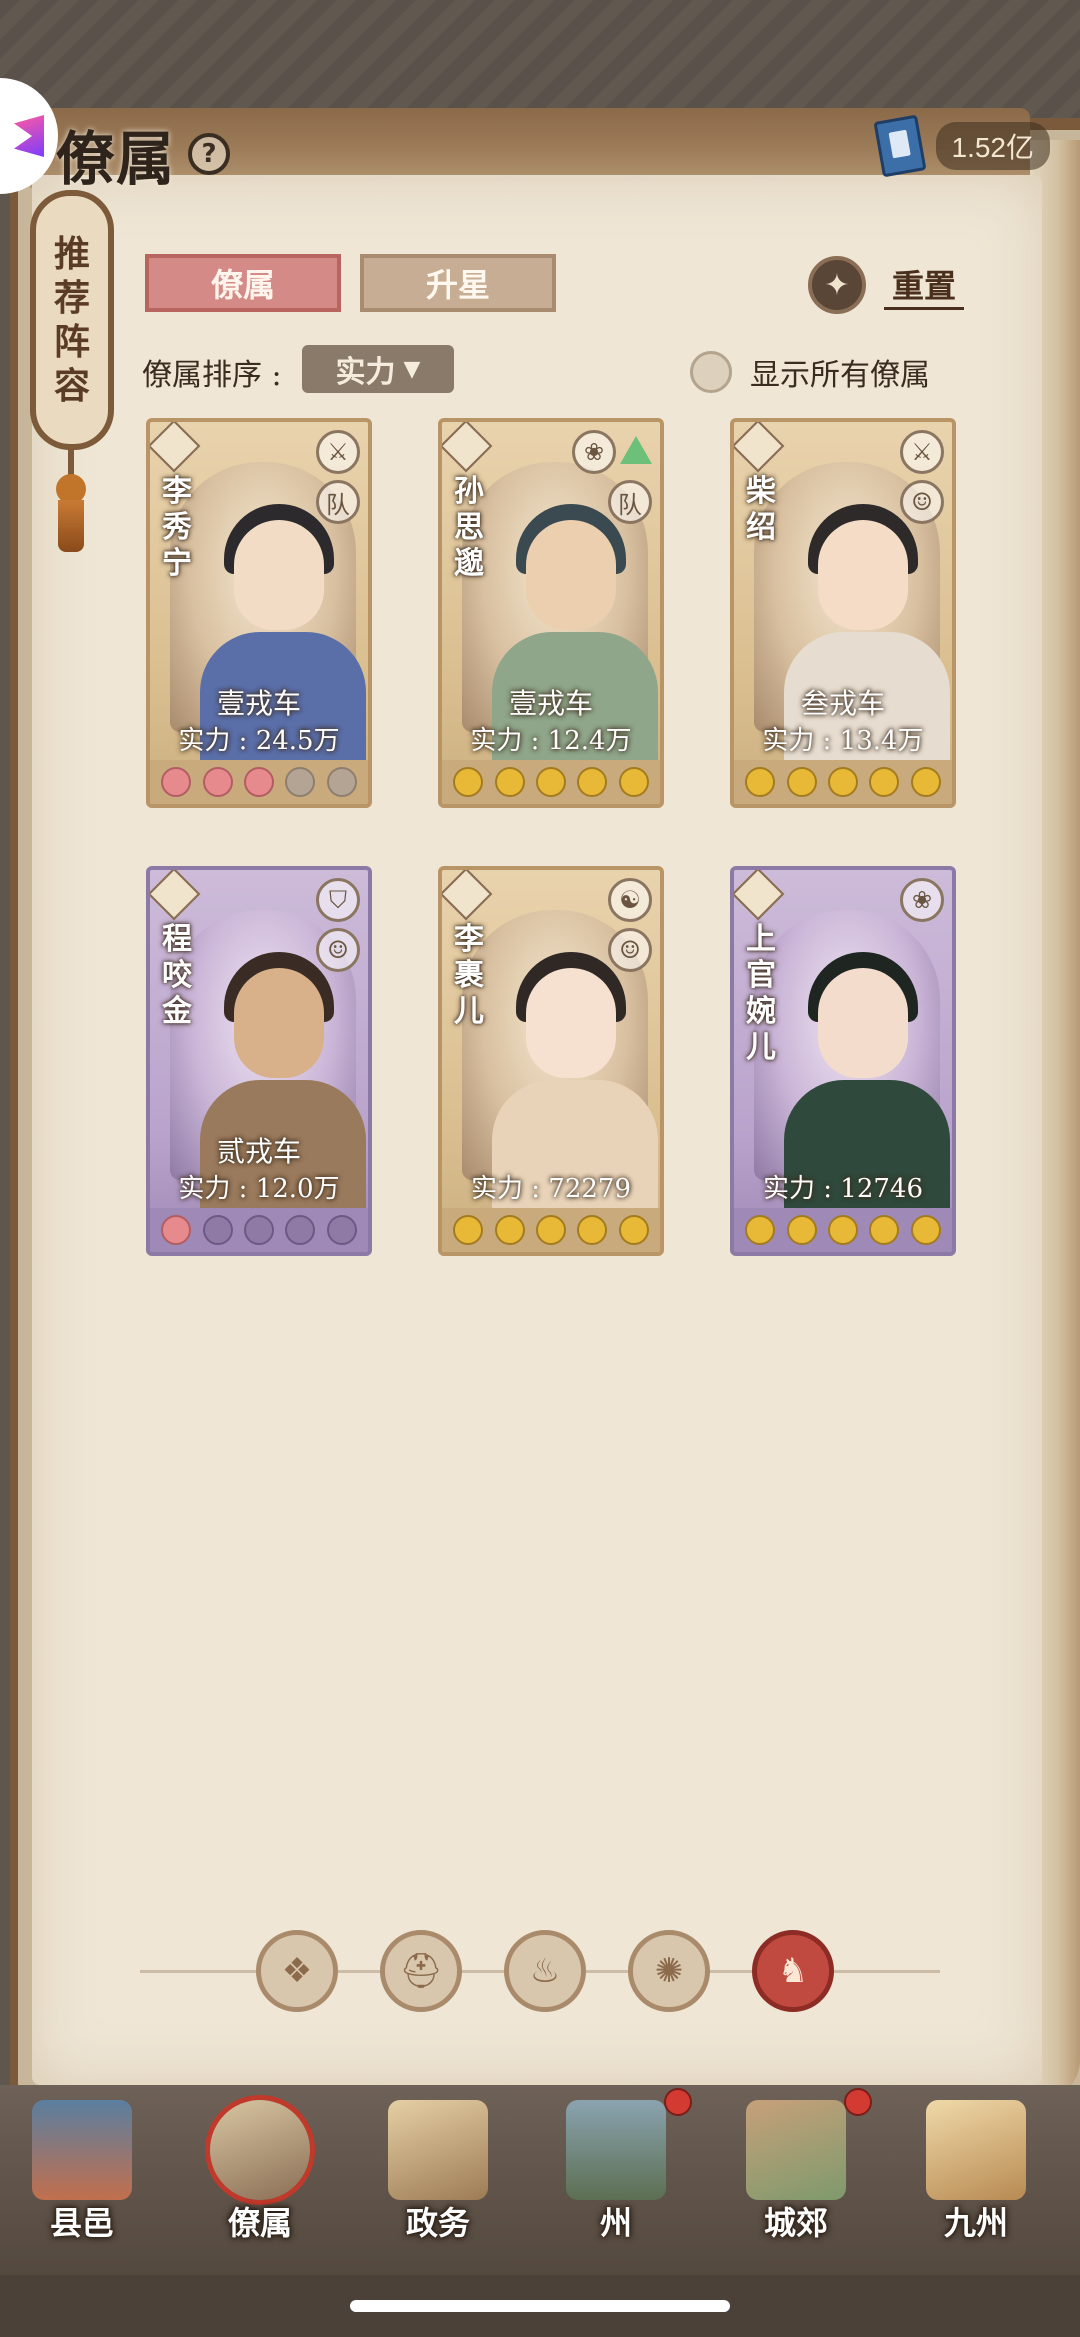 This screenshot has width=1080, height=2337. Describe the element at coordinates (551, 613) in the screenshot. I see `retainer-card: ❀ 队 孙思邈 壹戎车 实力 : 12.4万` at that location.